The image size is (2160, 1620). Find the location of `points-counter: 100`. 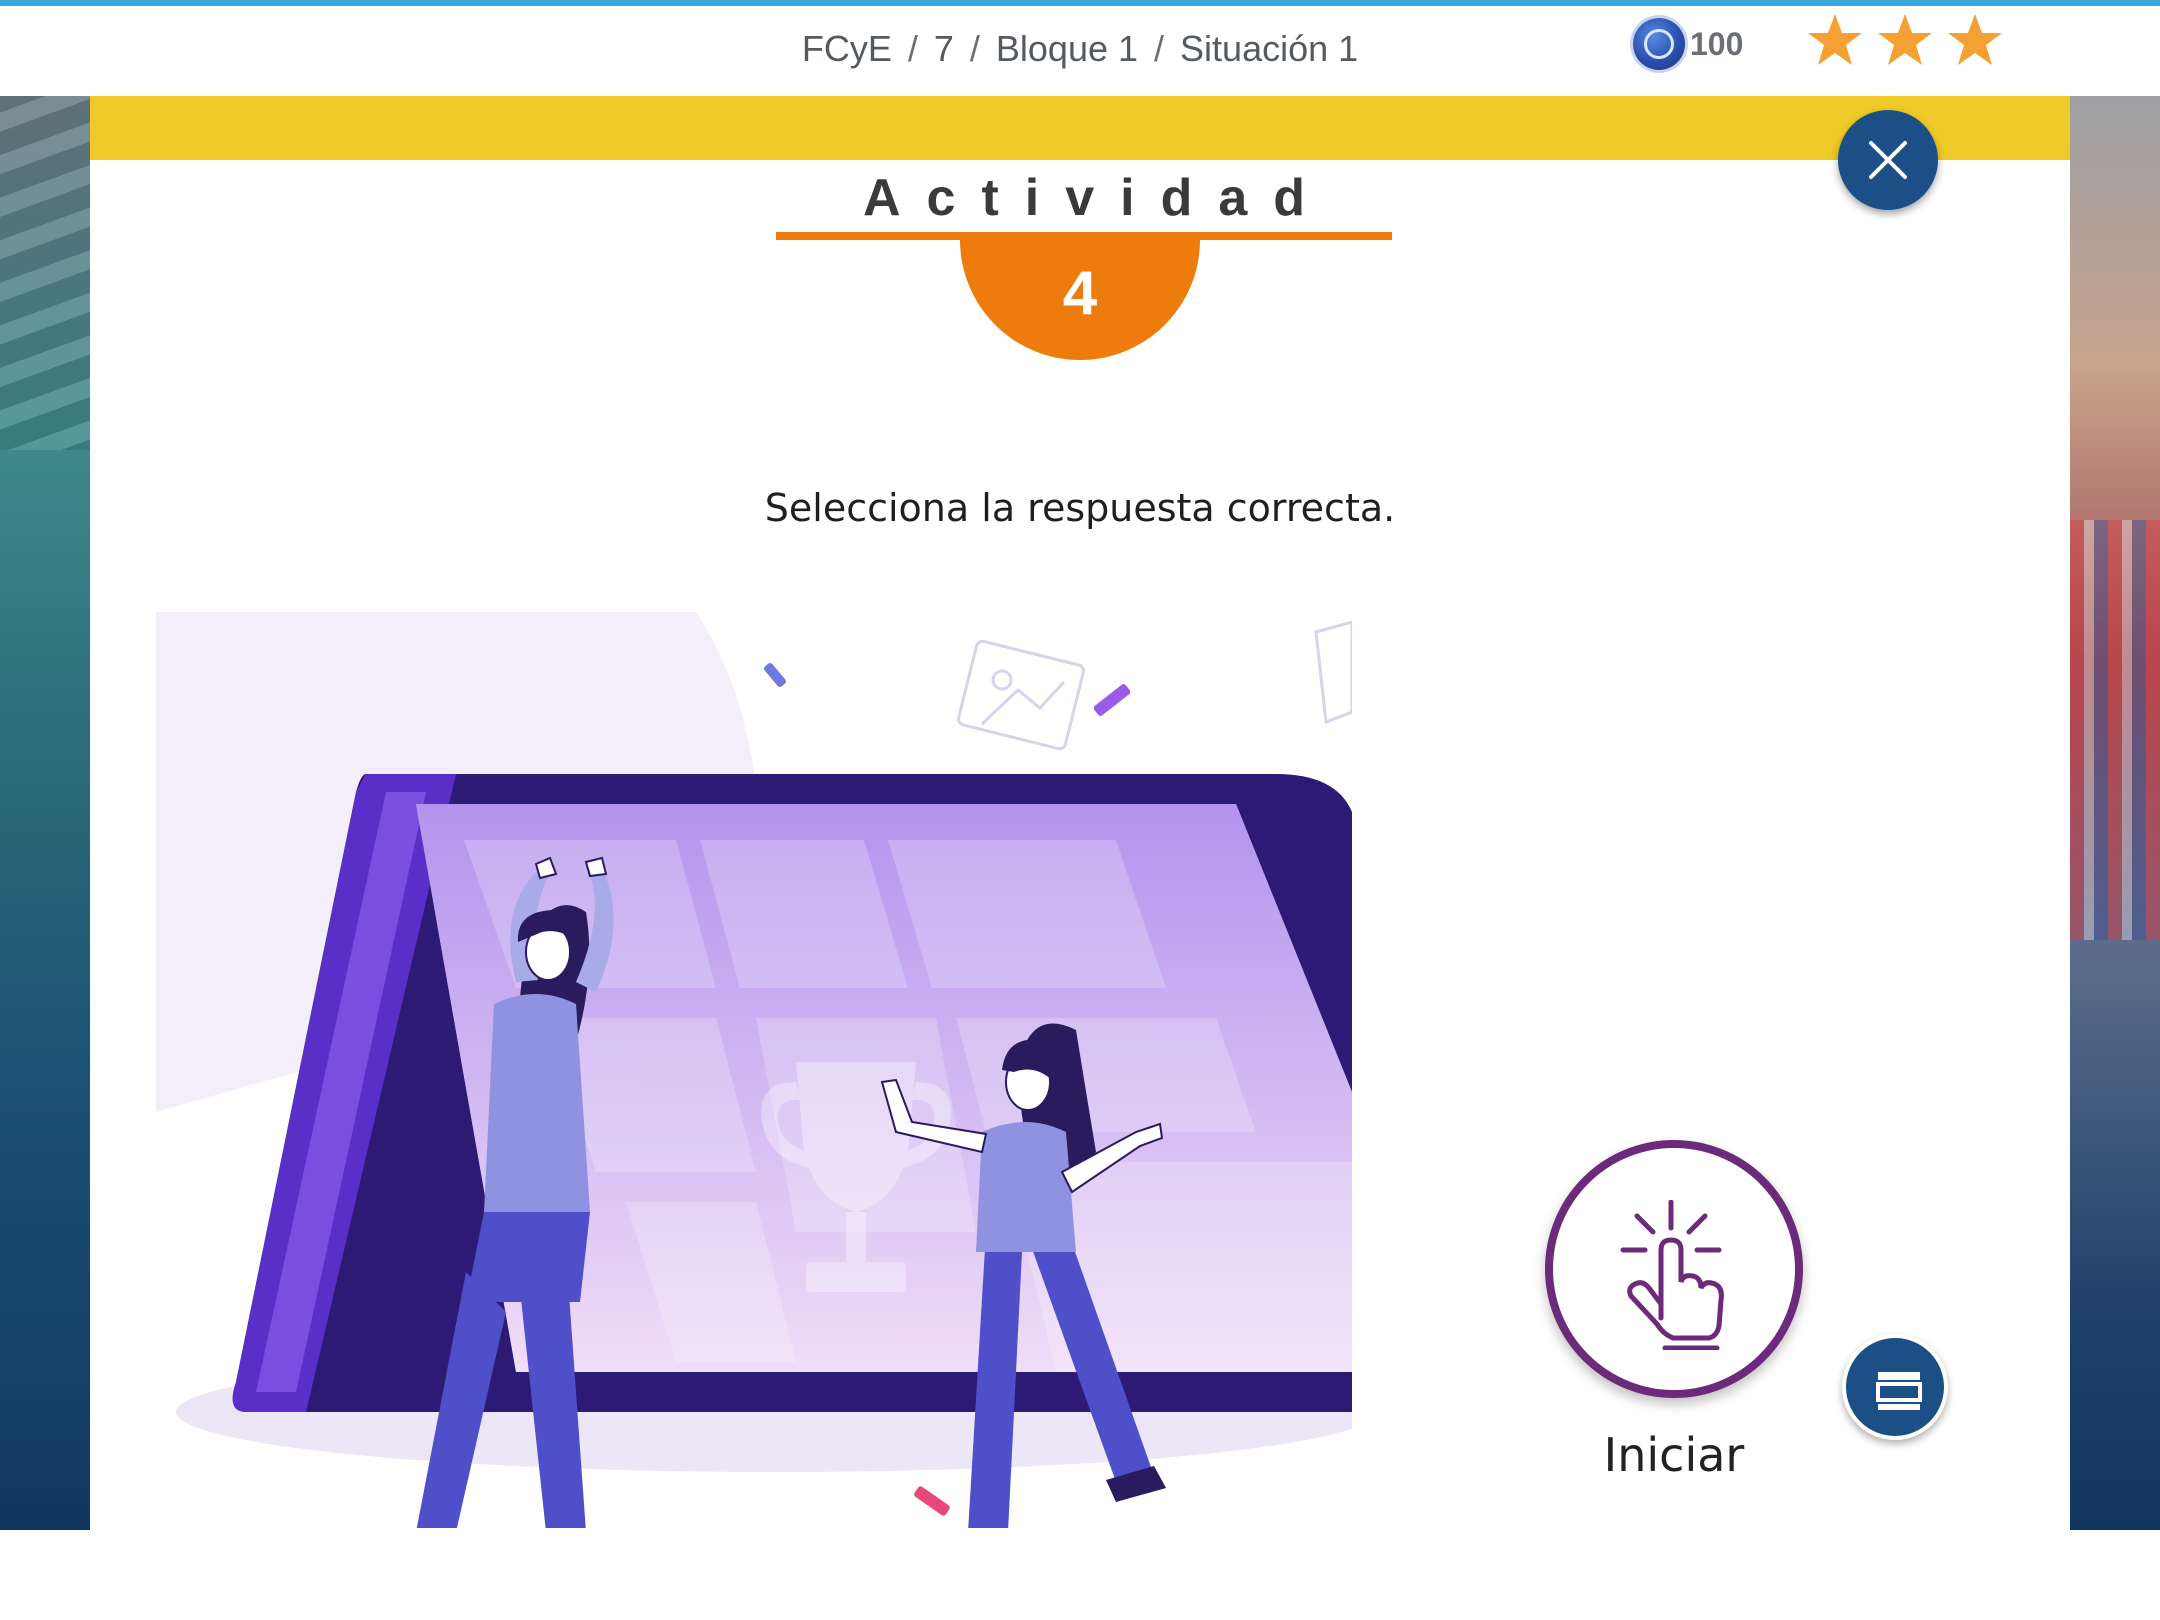

points-counter: 100 is located at coordinates (1717, 44).